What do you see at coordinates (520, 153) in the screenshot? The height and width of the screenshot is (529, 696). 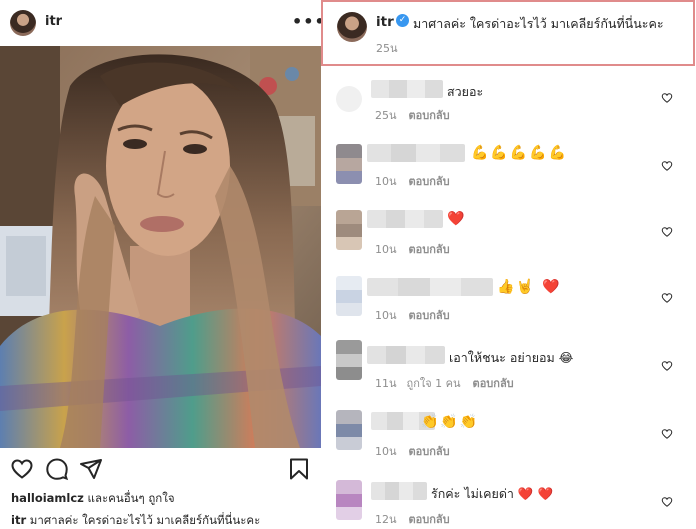 I see `comment-text: 💪💪💪💪💪` at bounding box center [520, 153].